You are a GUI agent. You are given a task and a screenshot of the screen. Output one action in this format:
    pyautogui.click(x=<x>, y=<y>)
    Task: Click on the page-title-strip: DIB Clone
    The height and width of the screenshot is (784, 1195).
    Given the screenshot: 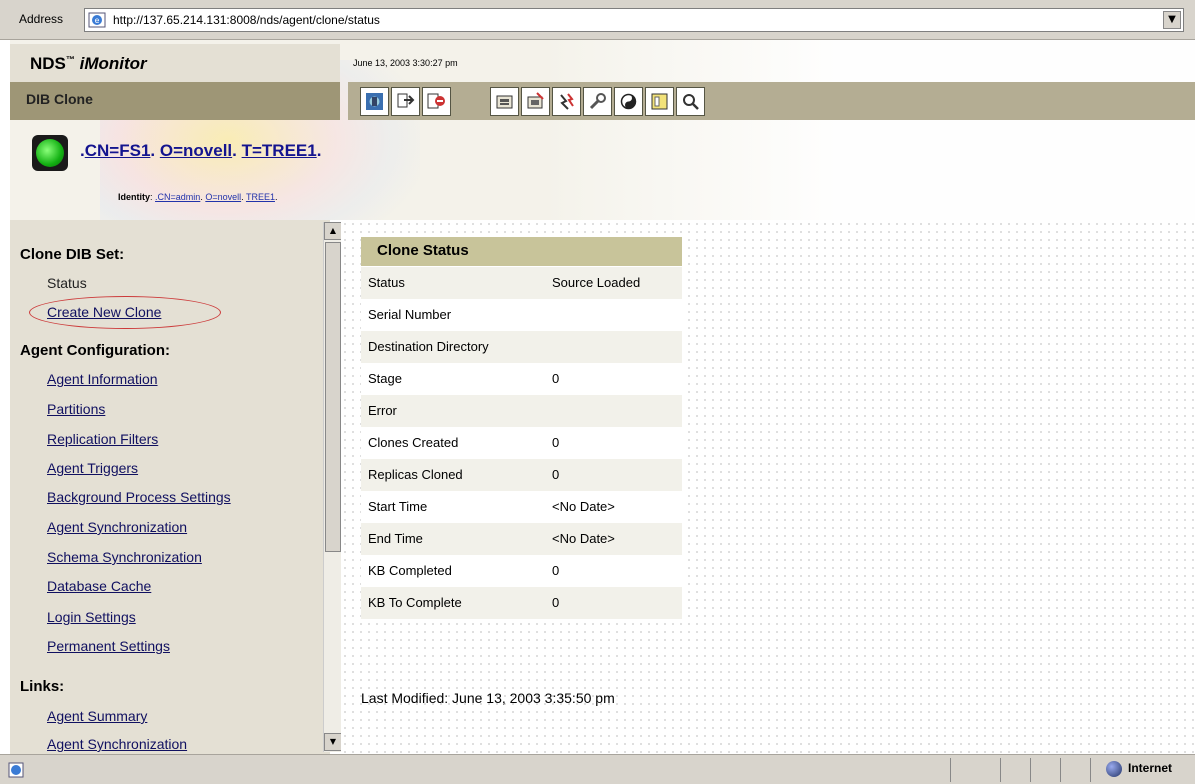 What is the action you would take?
    pyautogui.click(x=175, y=101)
    